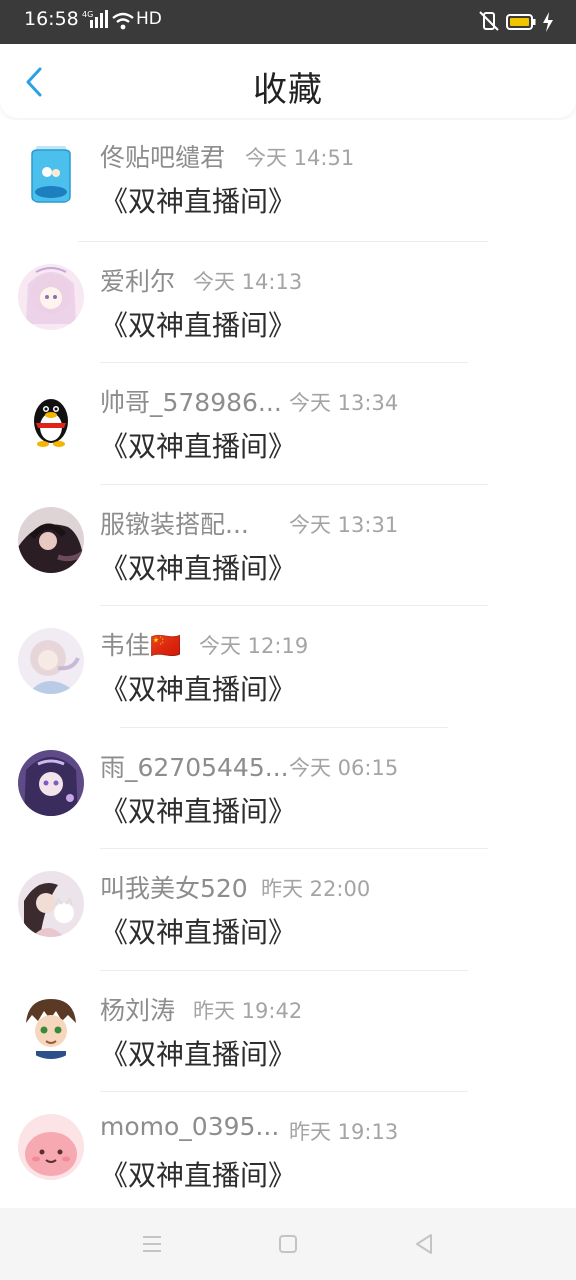 This screenshot has width=576, height=1280. What do you see at coordinates (521, 22) in the screenshot?
I see `battery-icon` at bounding box center [521, 22].